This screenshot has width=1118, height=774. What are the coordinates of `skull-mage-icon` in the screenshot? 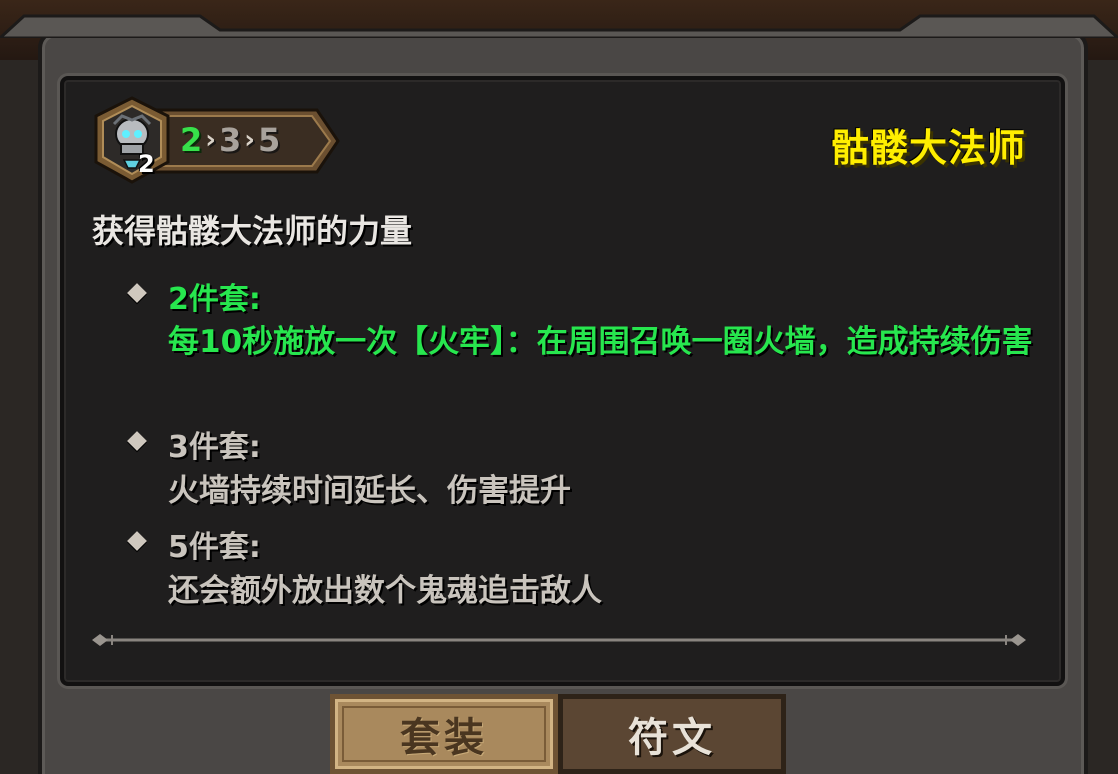 It's located at (132, 140).